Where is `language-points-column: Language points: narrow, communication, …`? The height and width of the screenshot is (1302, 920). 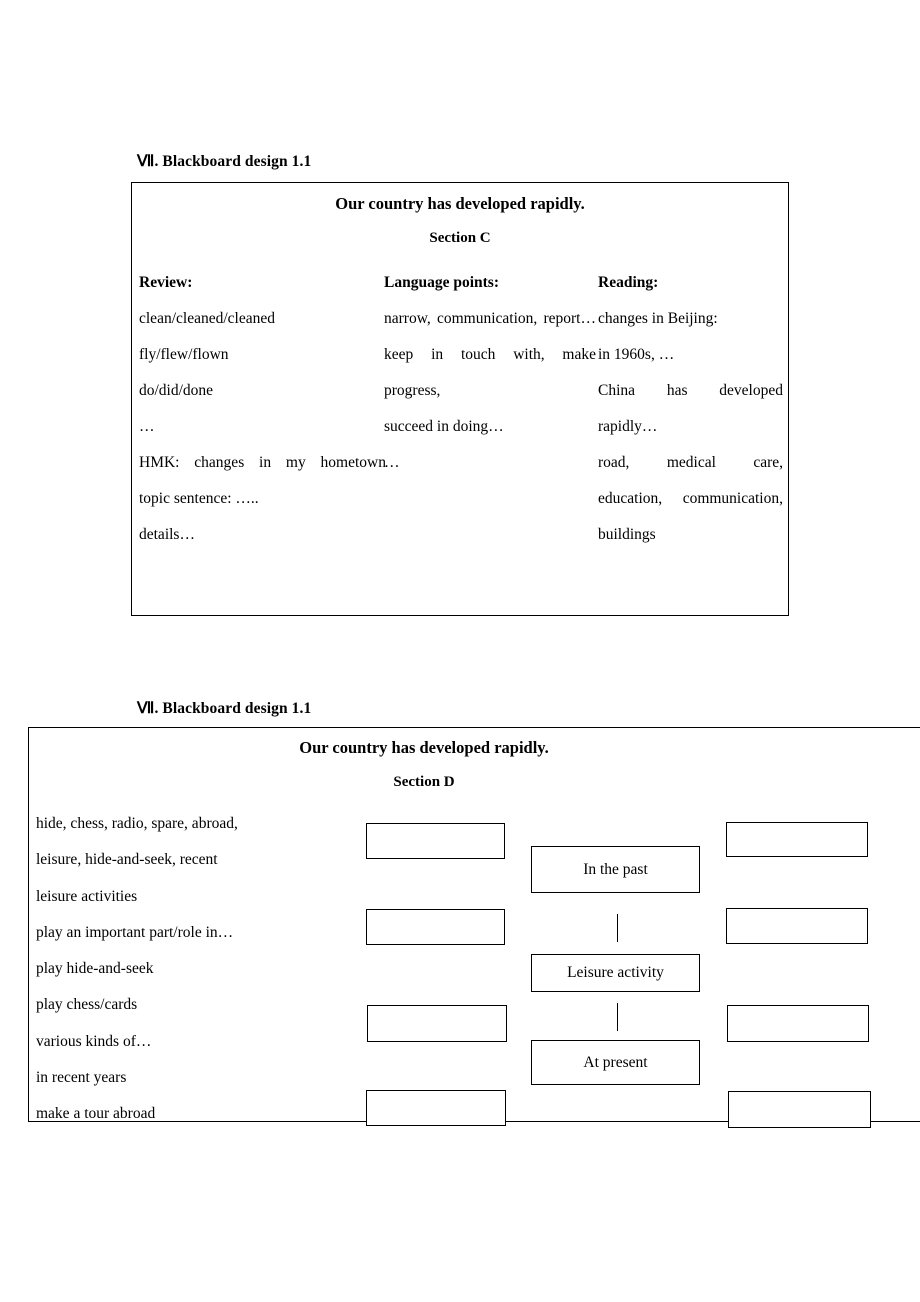
language-points-column: Language points: narrow, communication, … is located at coordinates (490, 373).